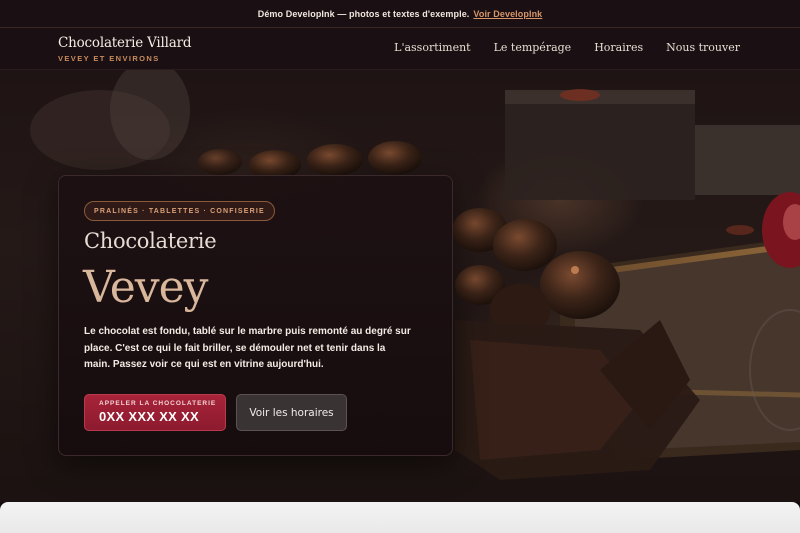 The height and width of the screenshot is (533, 800). I want to click on next-section-panel, so click(400, 517).